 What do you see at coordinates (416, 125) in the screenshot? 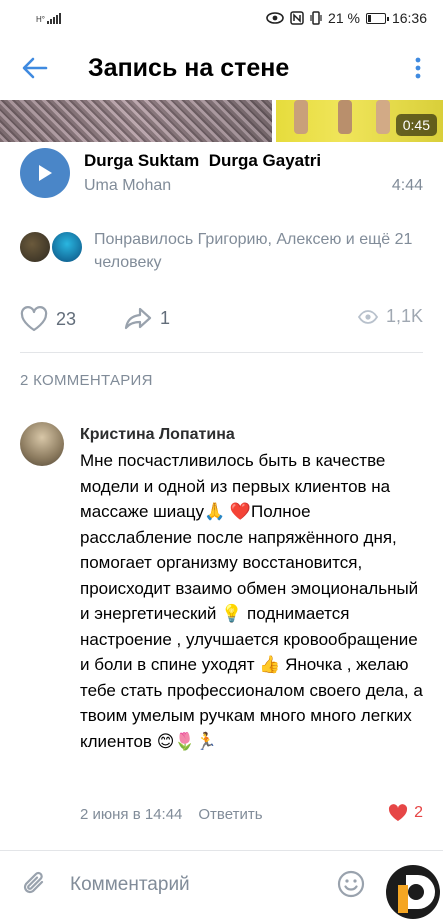
I see `video-duration-badge: 0:45` at bounding box center [416, 125].